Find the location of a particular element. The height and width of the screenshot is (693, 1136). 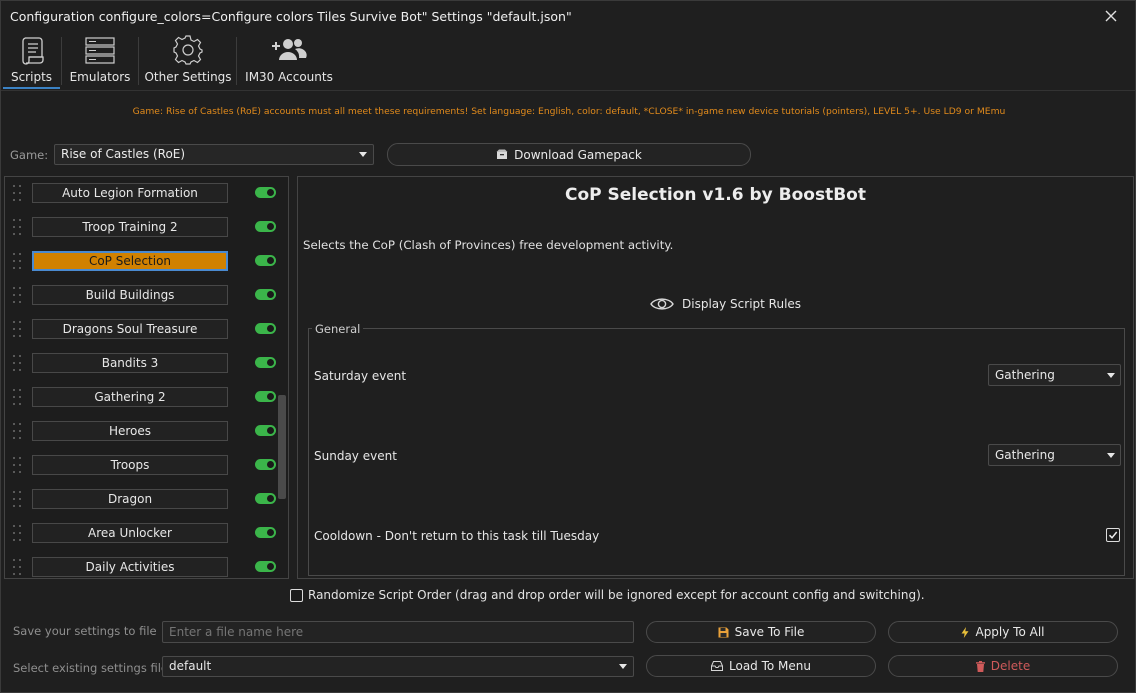

game-label: Game: is located at coordinates (29, 155).